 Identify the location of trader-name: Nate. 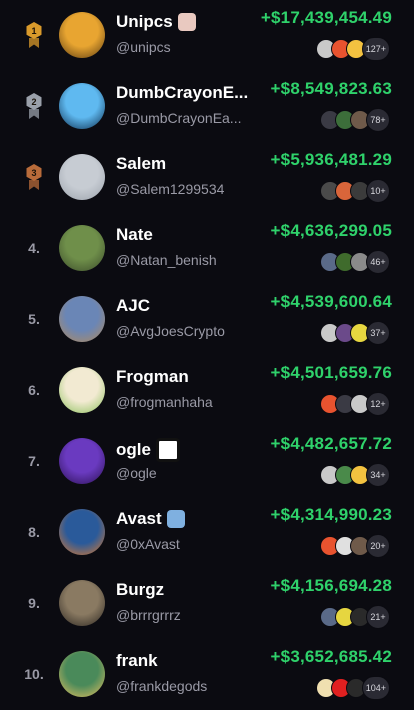
(134, 235).